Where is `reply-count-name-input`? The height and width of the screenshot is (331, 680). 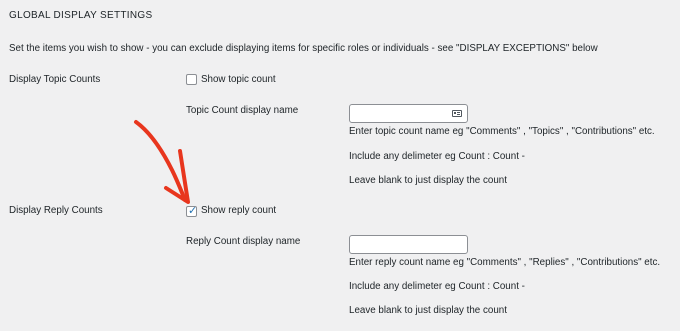
reply-count-name-input is located at coordinates (408, 244).